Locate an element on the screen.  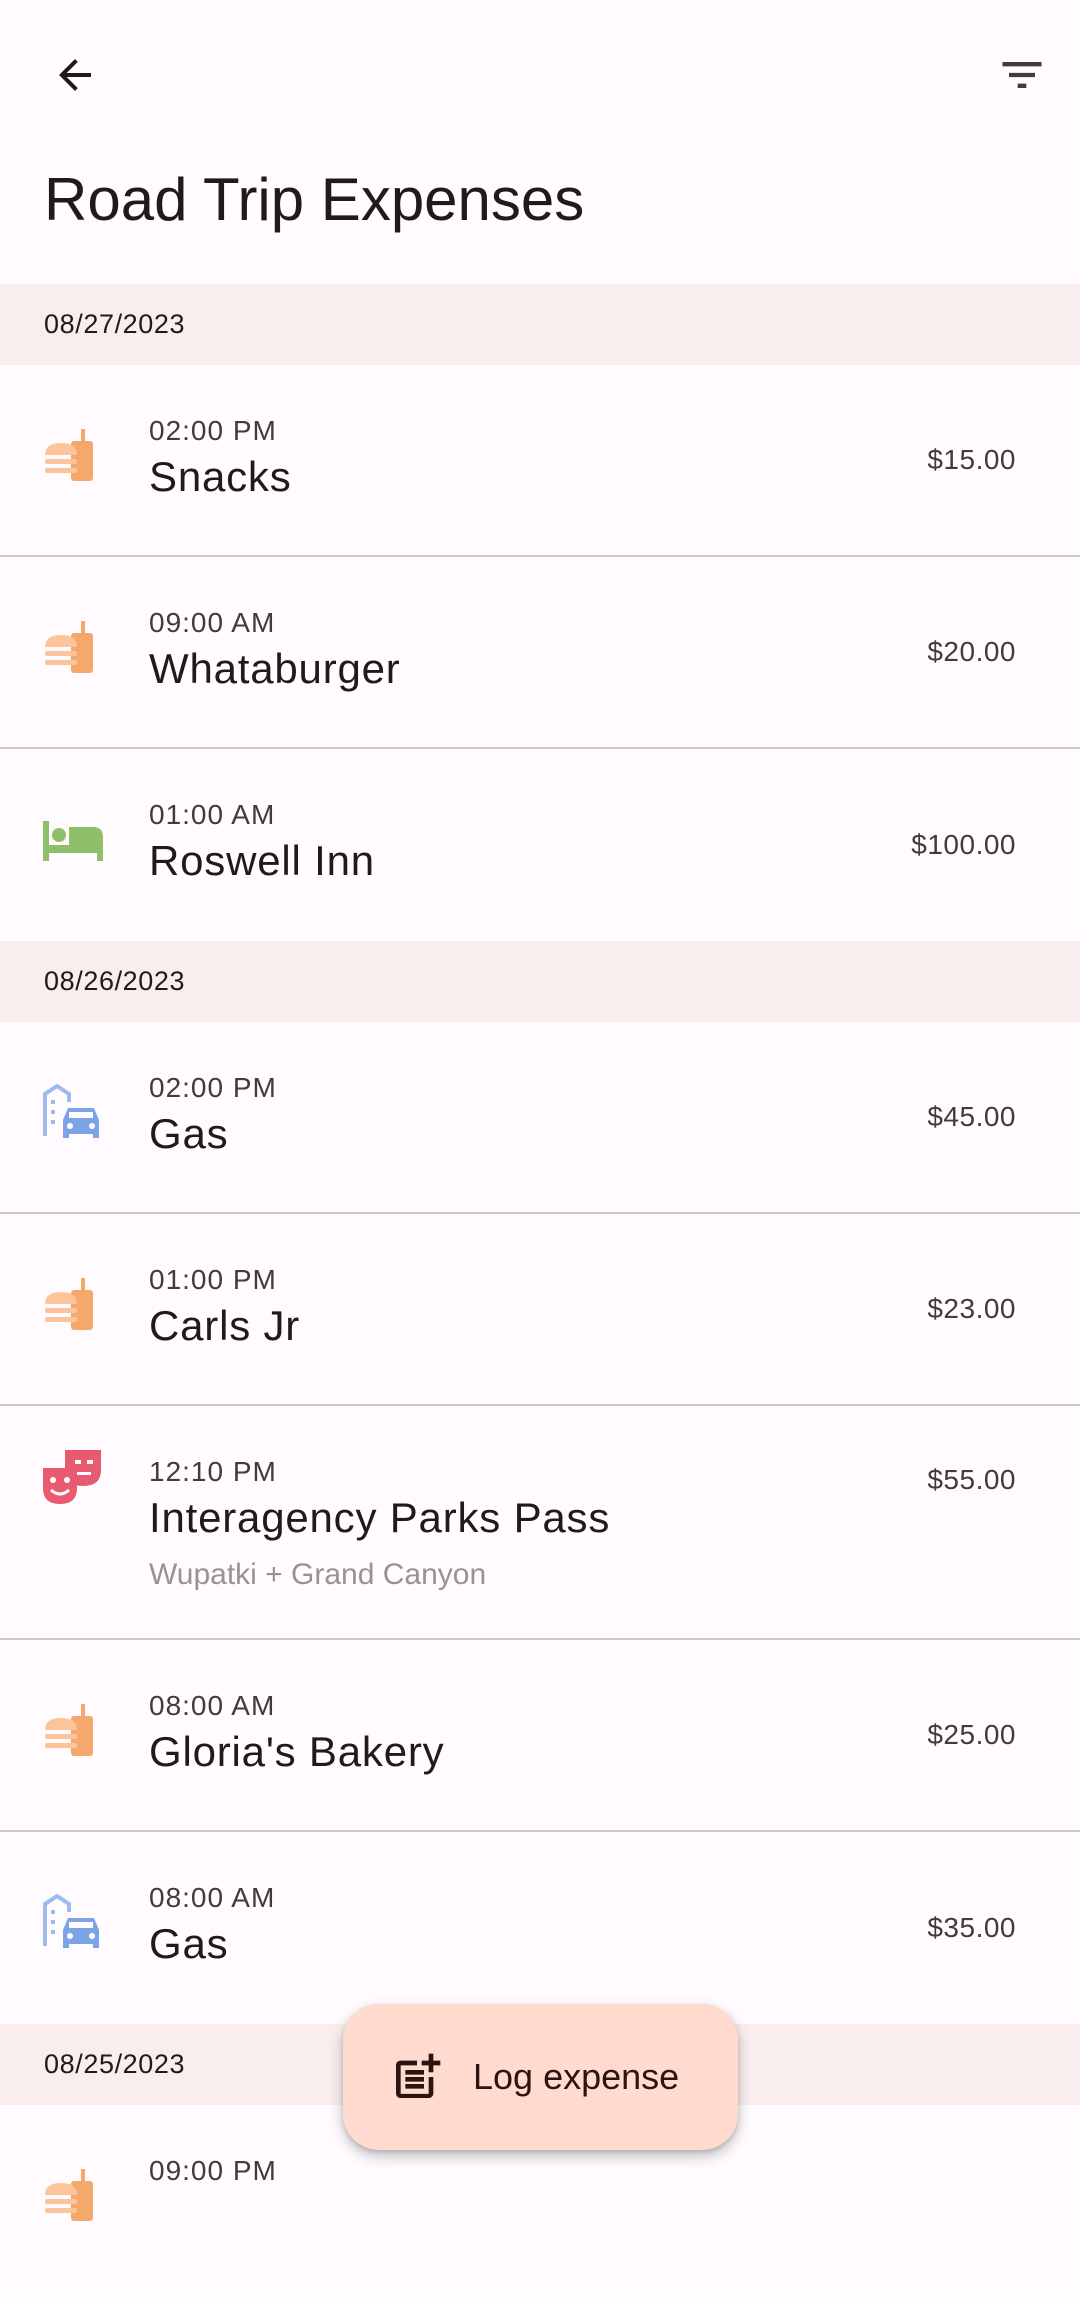
expense-item: 08:00 AM Gas $35.00 is located at coordinates (540, 1928).